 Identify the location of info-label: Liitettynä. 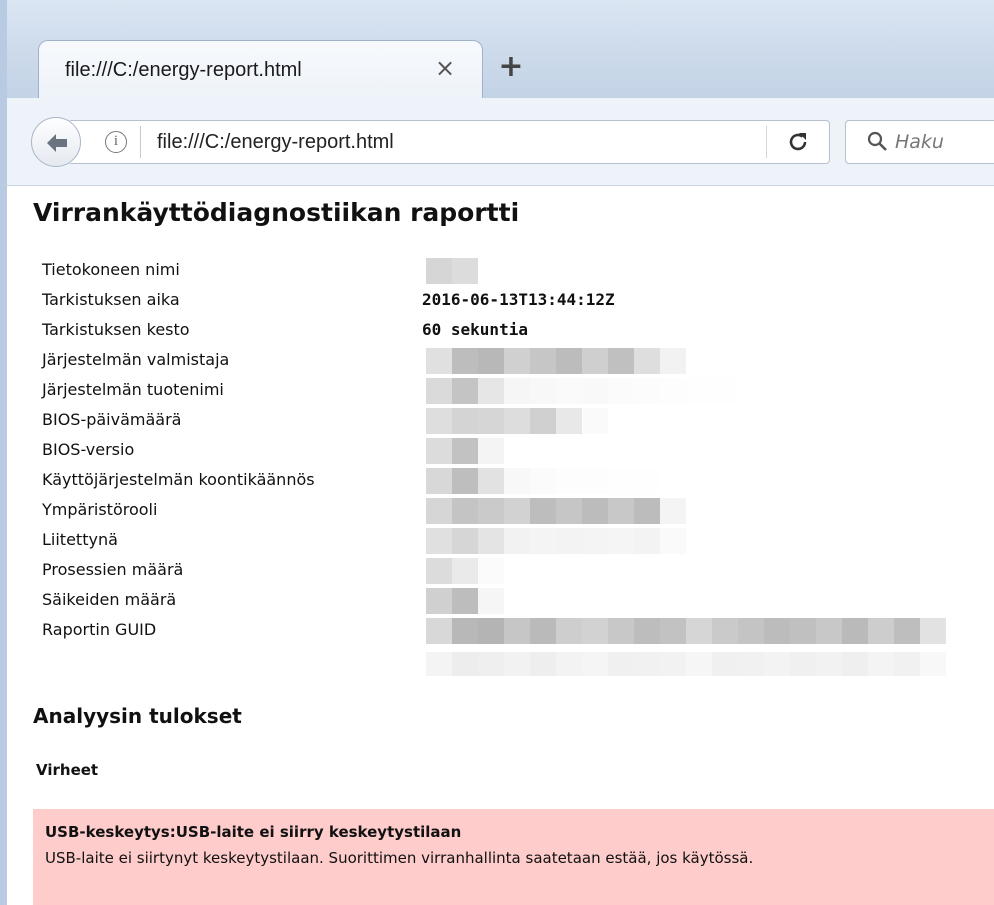
(80, 539).